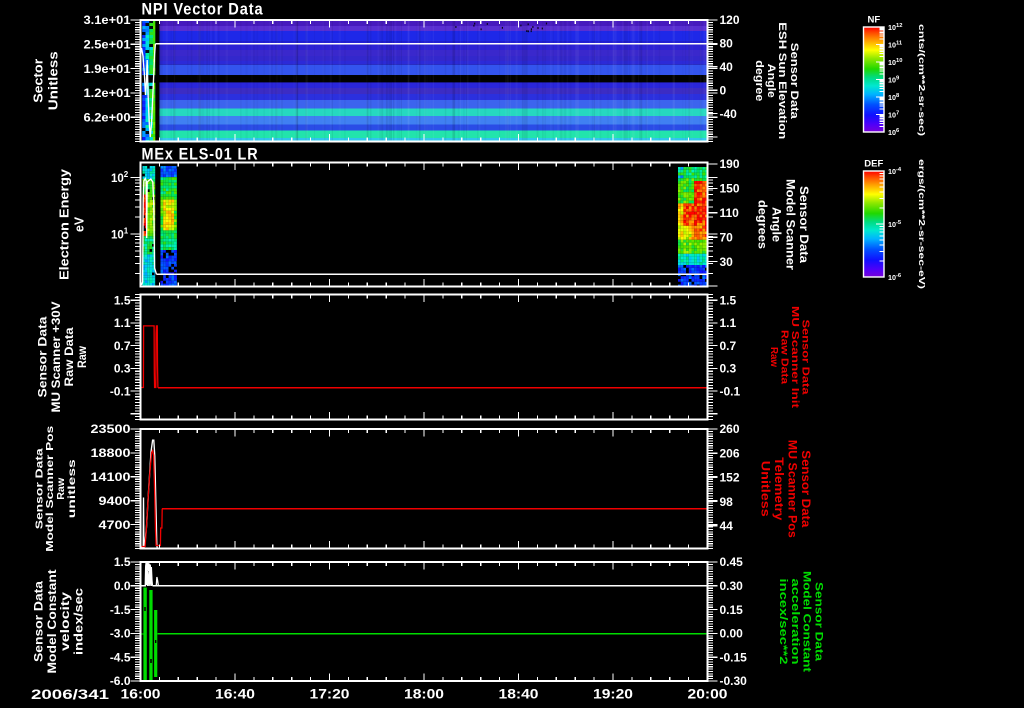  I want to click on svg-text: 2006/341, so click(70, 694).